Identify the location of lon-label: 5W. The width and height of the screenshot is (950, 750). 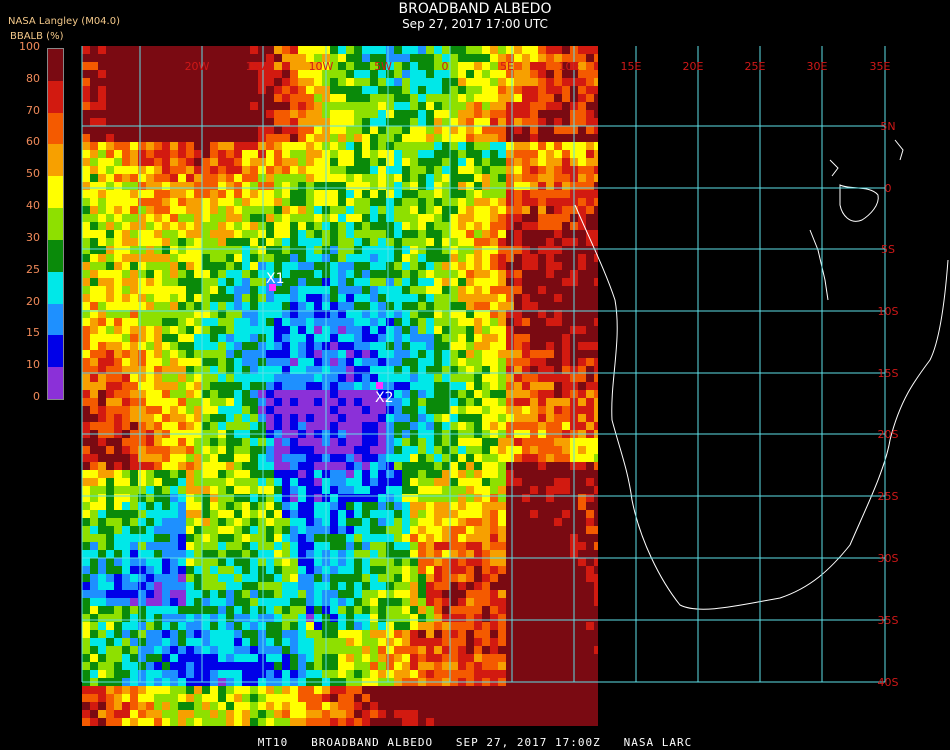
(383, 66).